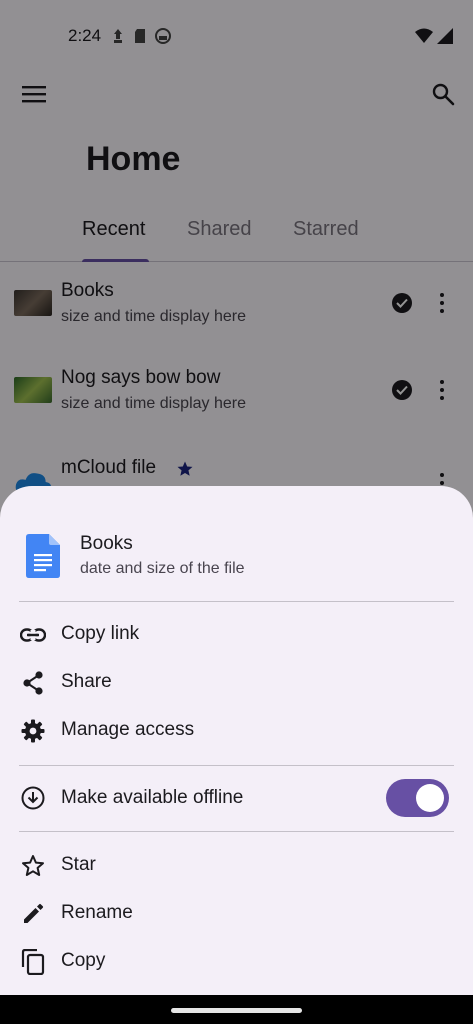  What do you see at coordinates (236, 865) in the screenshot?
I see `star-action: Star` at bounding box center [236, 865].